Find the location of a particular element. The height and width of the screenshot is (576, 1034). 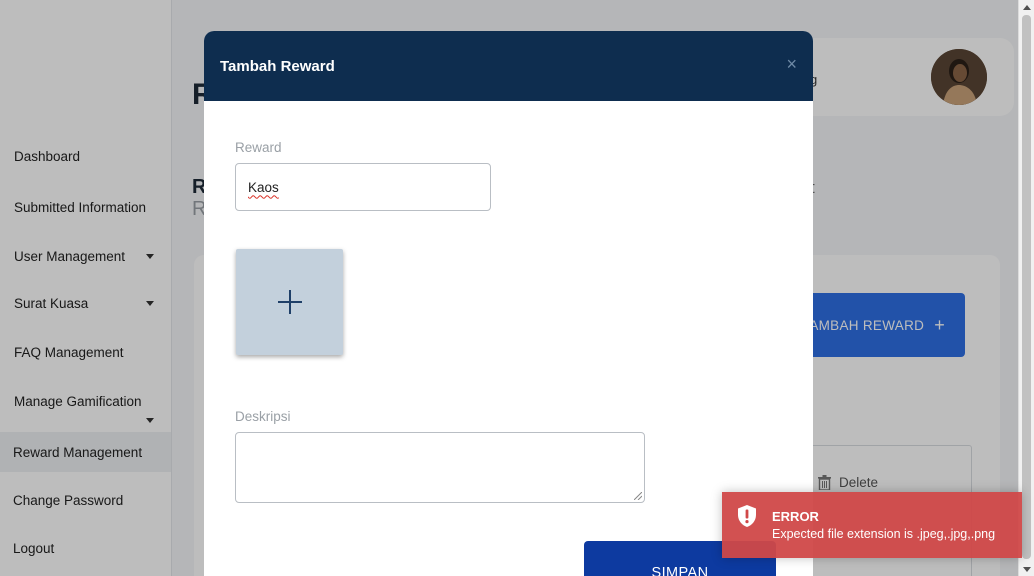

save-button-label: SIMPAN is located at coordinates (680, 570).